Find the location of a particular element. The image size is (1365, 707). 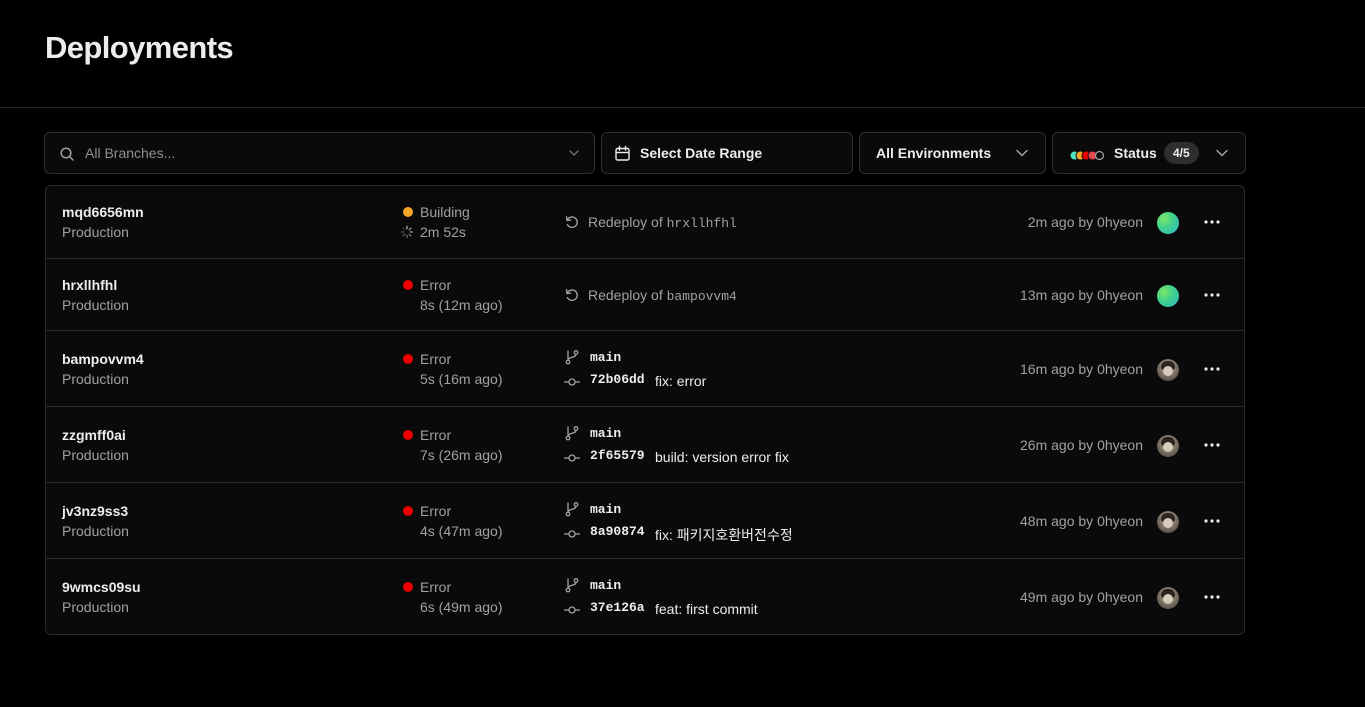

deployment-duration: 7s (26m ago) is located at coordinates (461, 455).